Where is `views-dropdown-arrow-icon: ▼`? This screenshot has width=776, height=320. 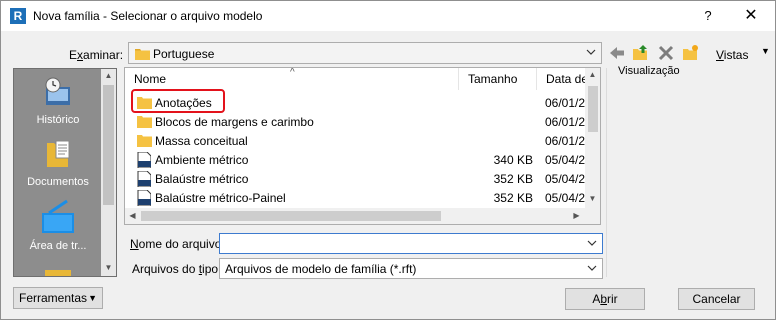 views-dropdown-arrow-icon: ▼ is located at coordinates (765, 51).